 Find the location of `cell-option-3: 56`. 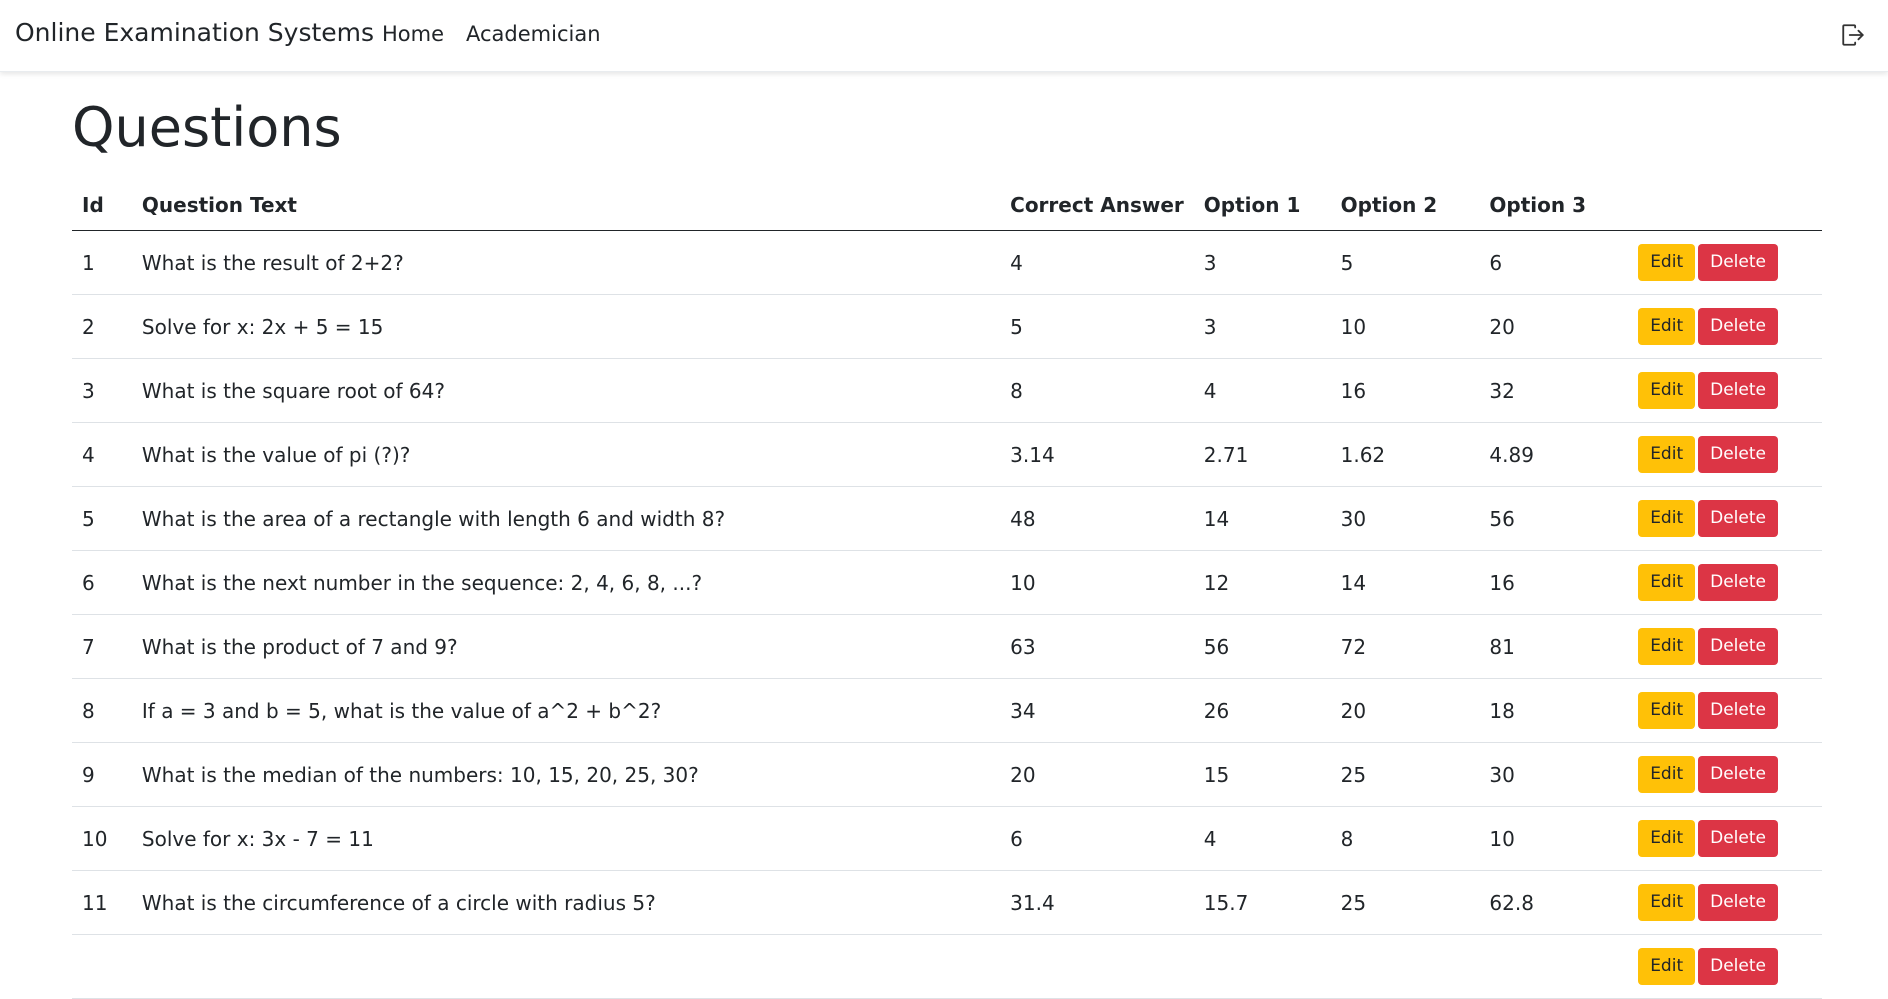

cell-option-3: 56 is located at coordinates (1554, 519).